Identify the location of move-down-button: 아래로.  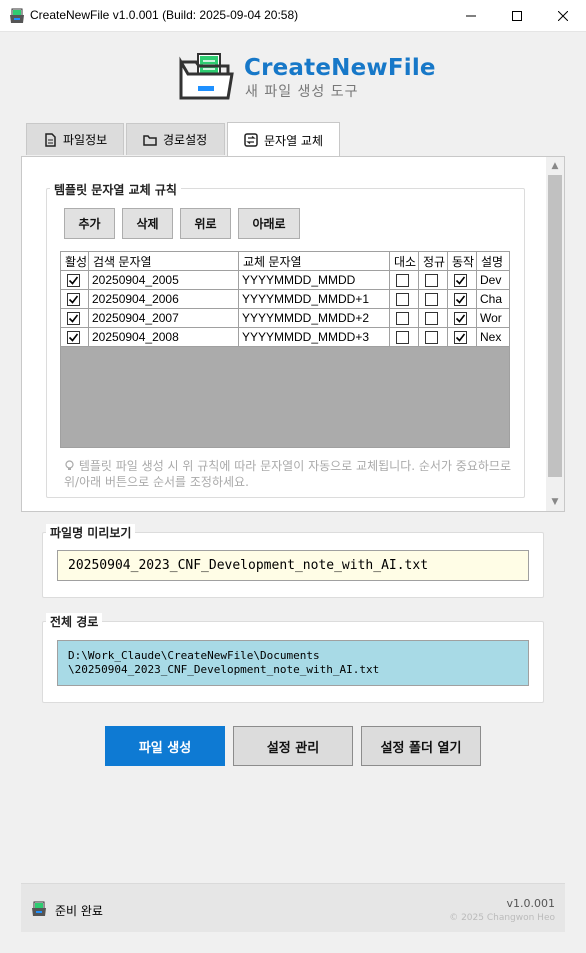
(269, 223).